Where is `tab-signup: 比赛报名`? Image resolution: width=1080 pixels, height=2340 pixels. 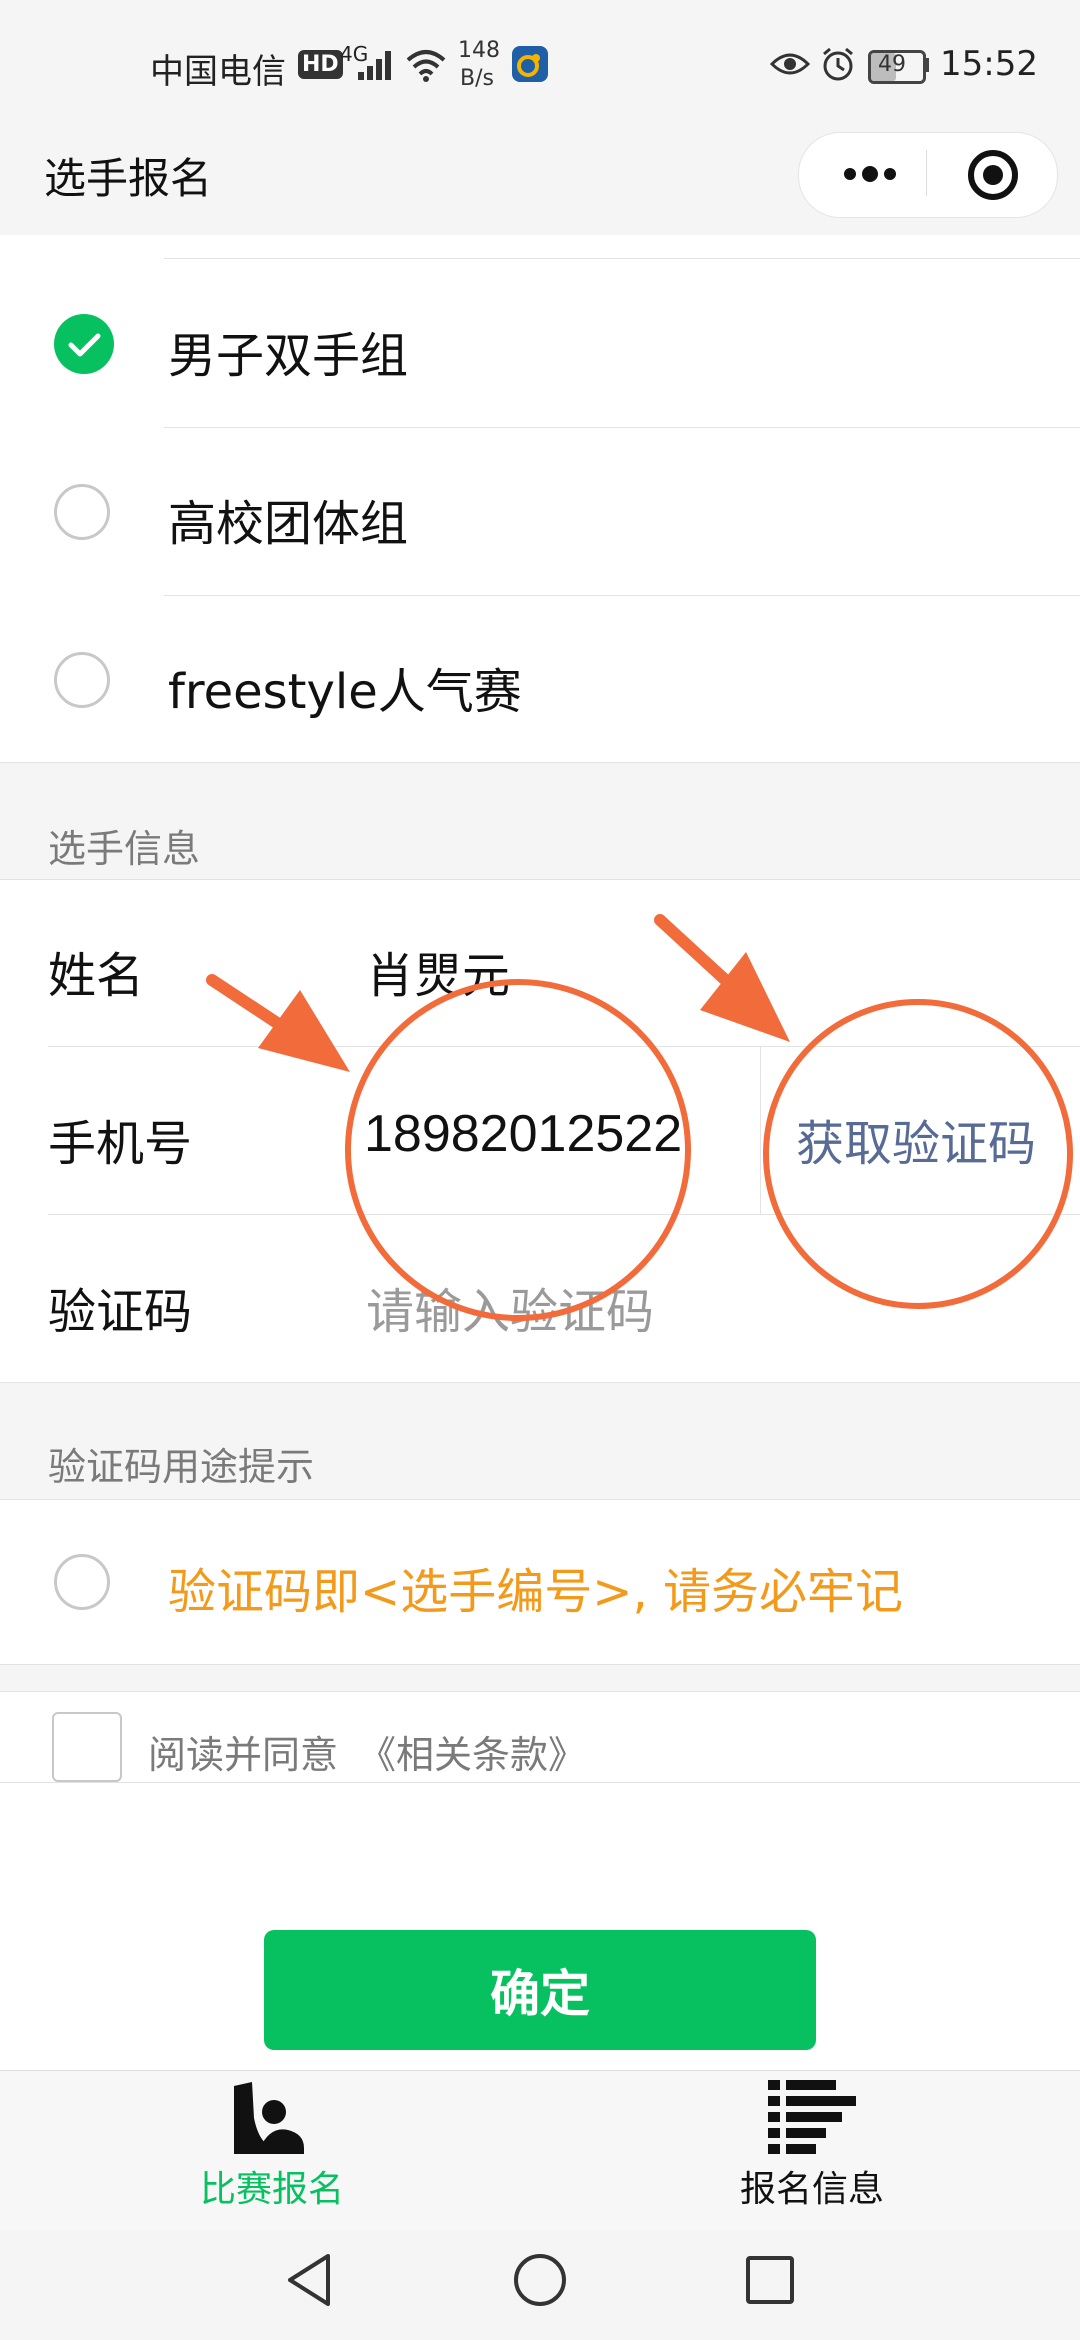 tab-signup: 比赛报名 is located at coordinates (270, 2151).